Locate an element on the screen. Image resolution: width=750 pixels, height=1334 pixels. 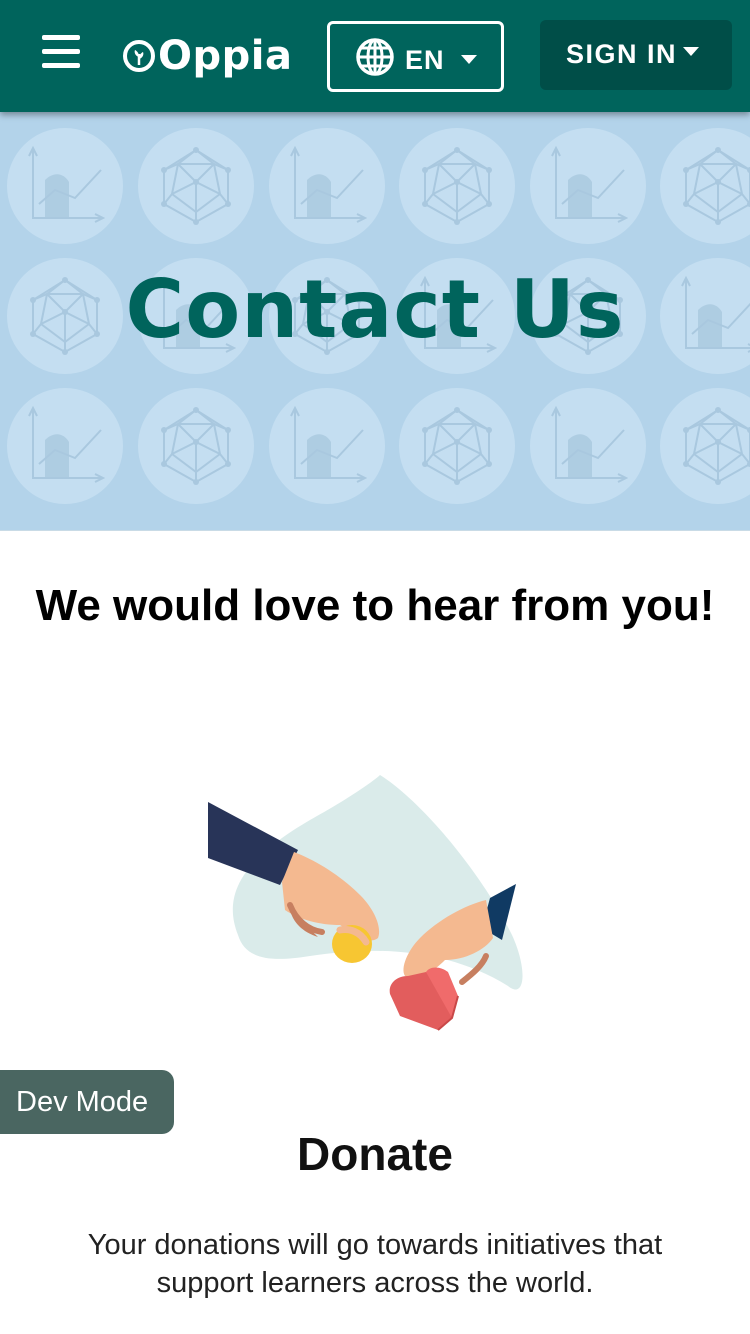
language-selector: EN is located at coordinates (415, 56).